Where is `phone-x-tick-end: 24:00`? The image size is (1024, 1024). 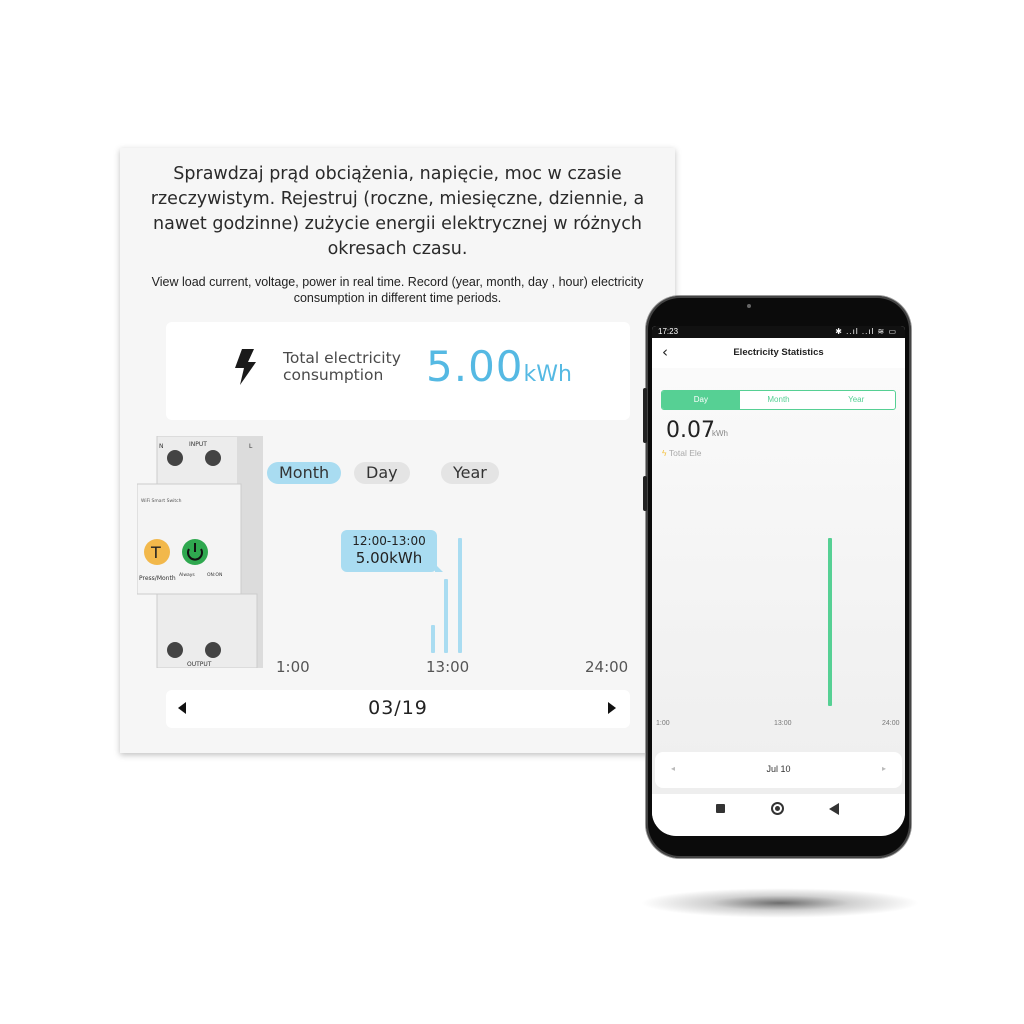 phone-x-tick-end: 24:00 is located at coordinates (891, 723).